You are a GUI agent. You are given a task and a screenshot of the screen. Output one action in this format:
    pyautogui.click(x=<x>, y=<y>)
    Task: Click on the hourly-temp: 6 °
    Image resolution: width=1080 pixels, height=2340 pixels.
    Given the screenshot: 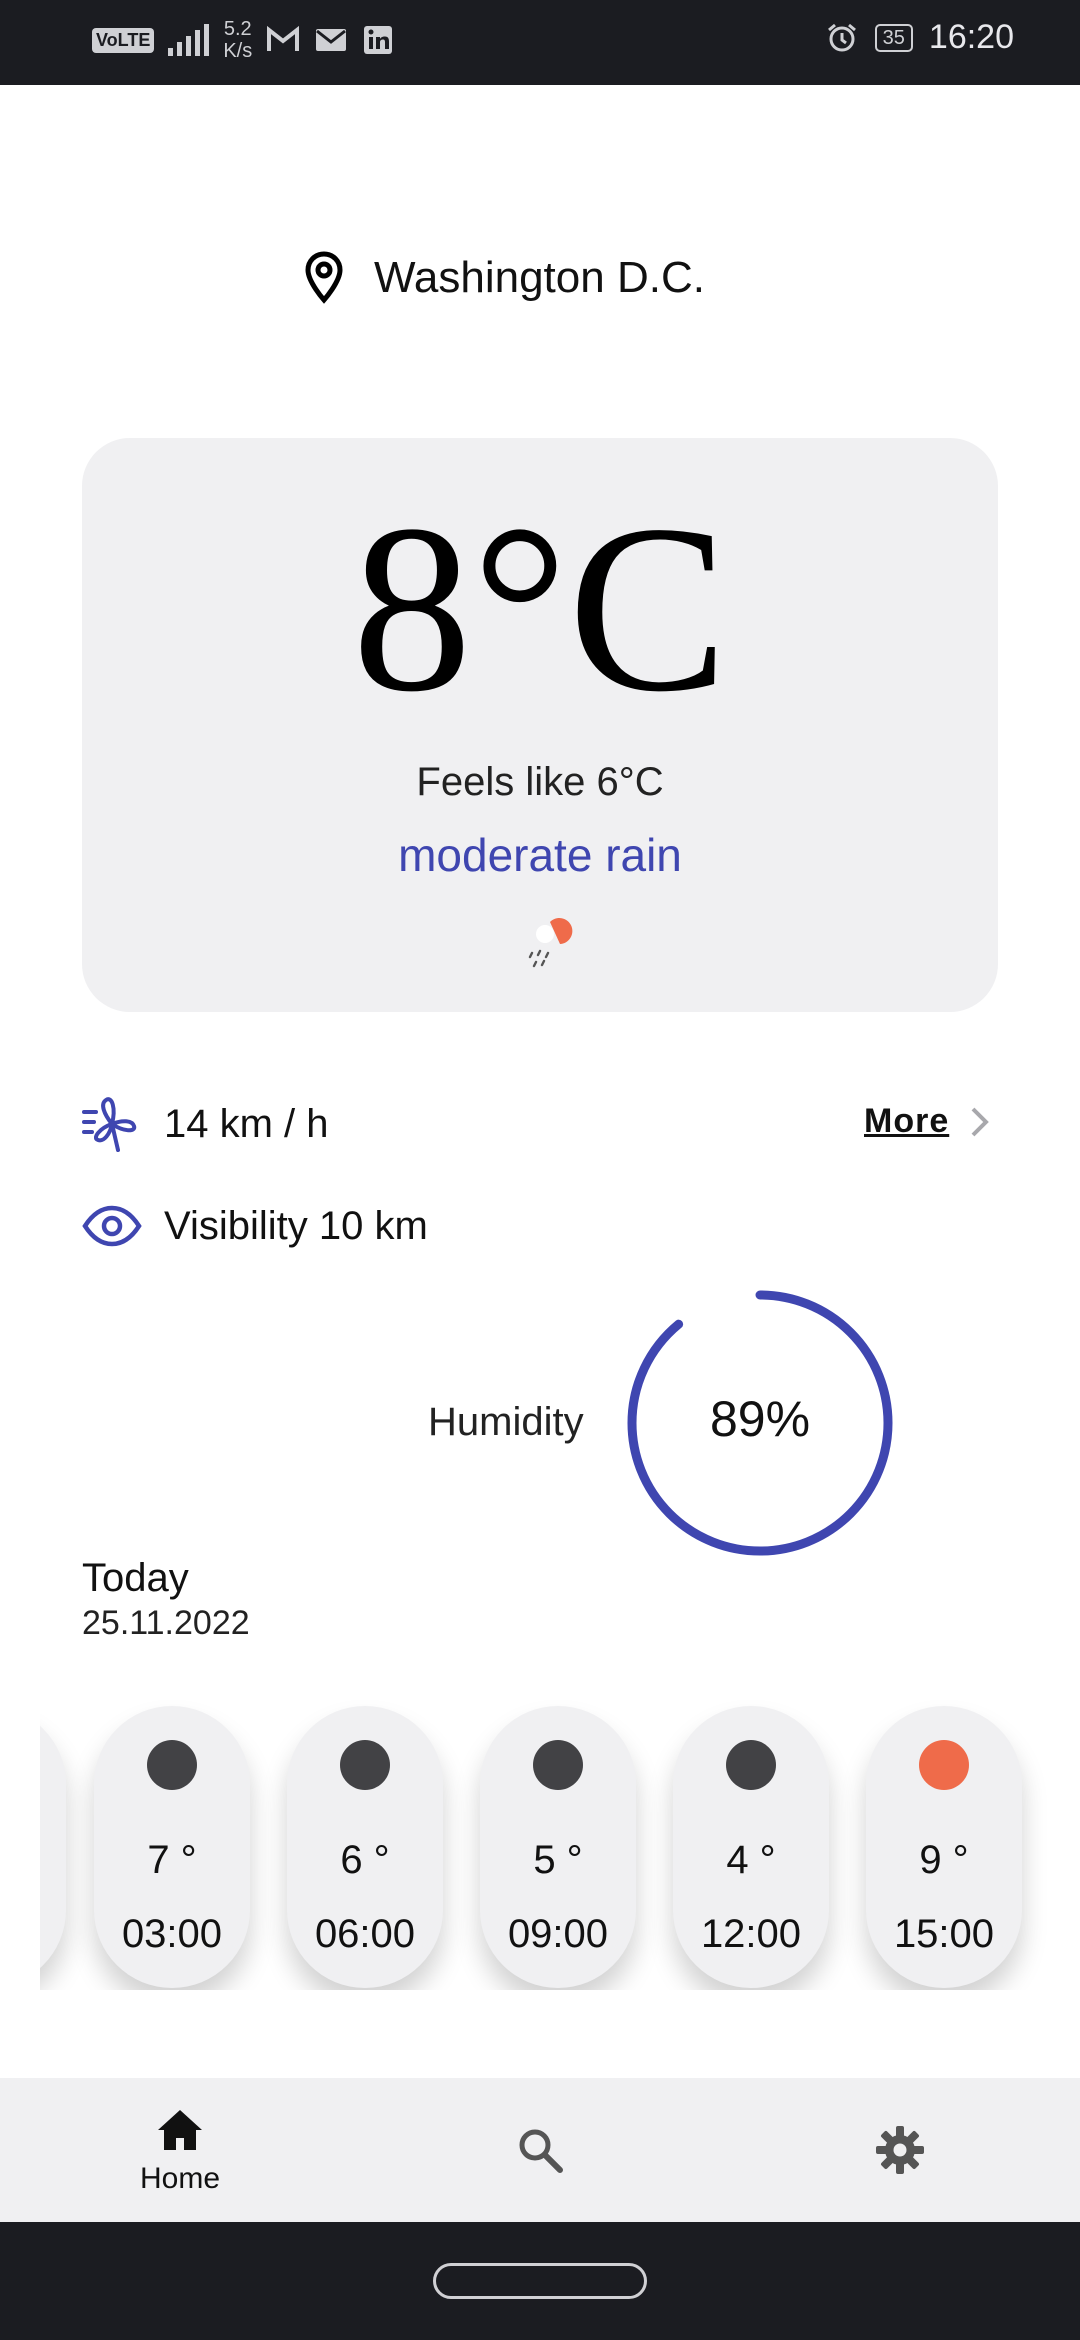 What is the action you would take?
    pyautogui.click(x=365, y=1860)
    